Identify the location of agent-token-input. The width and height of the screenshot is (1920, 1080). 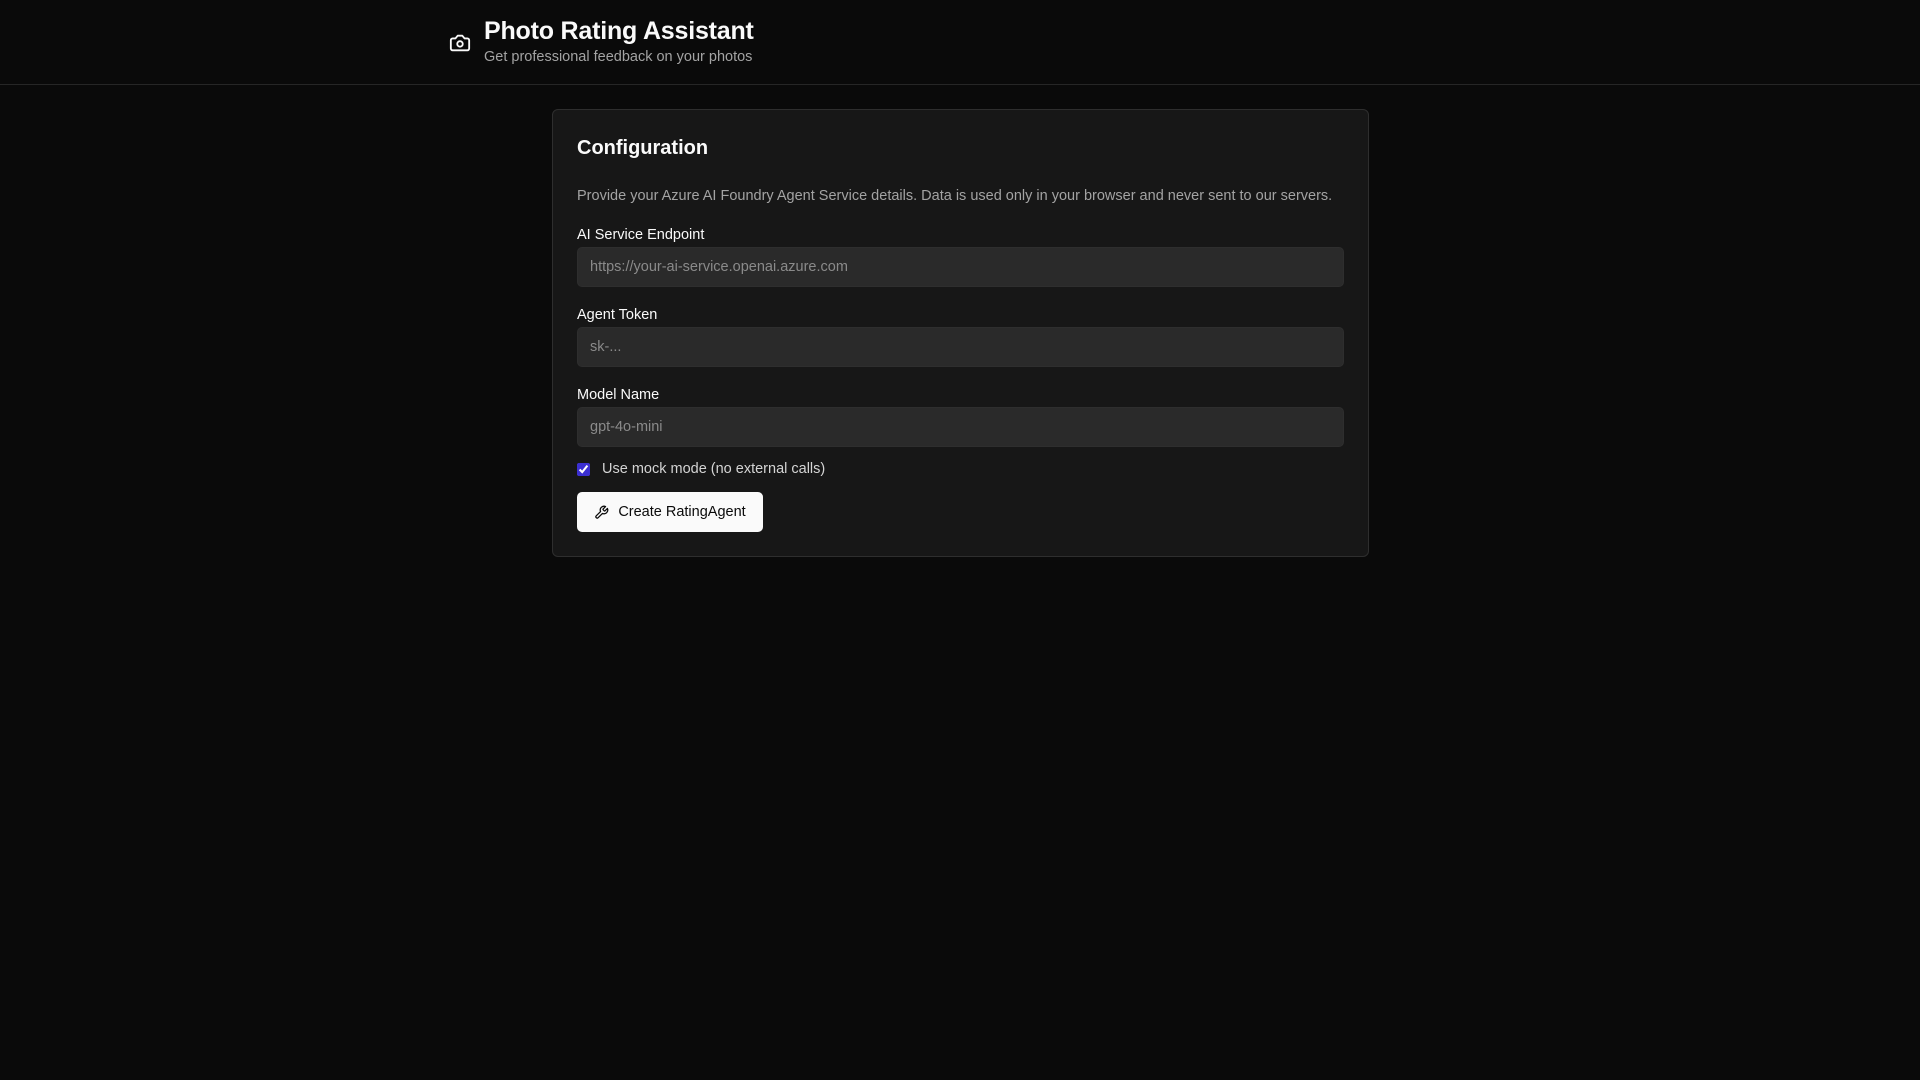
(960, 347).